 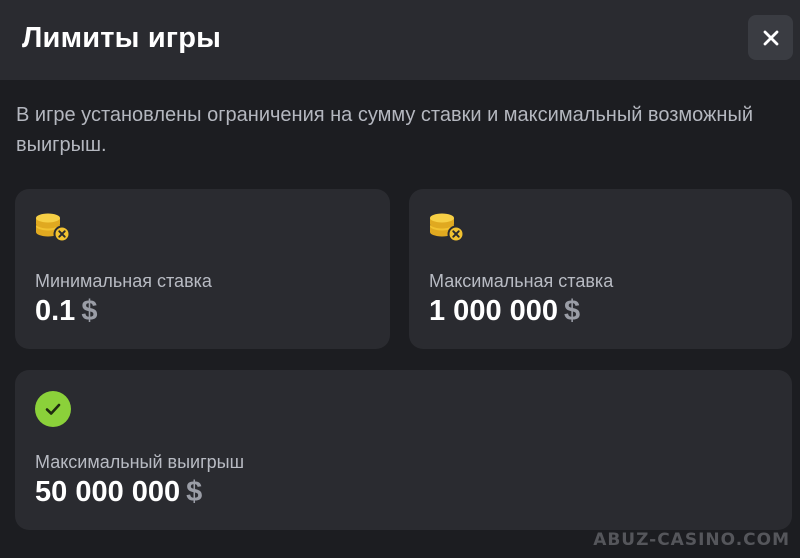 I want to click on max-win-value: 50 000 000 $, so click(x=118, y=492).